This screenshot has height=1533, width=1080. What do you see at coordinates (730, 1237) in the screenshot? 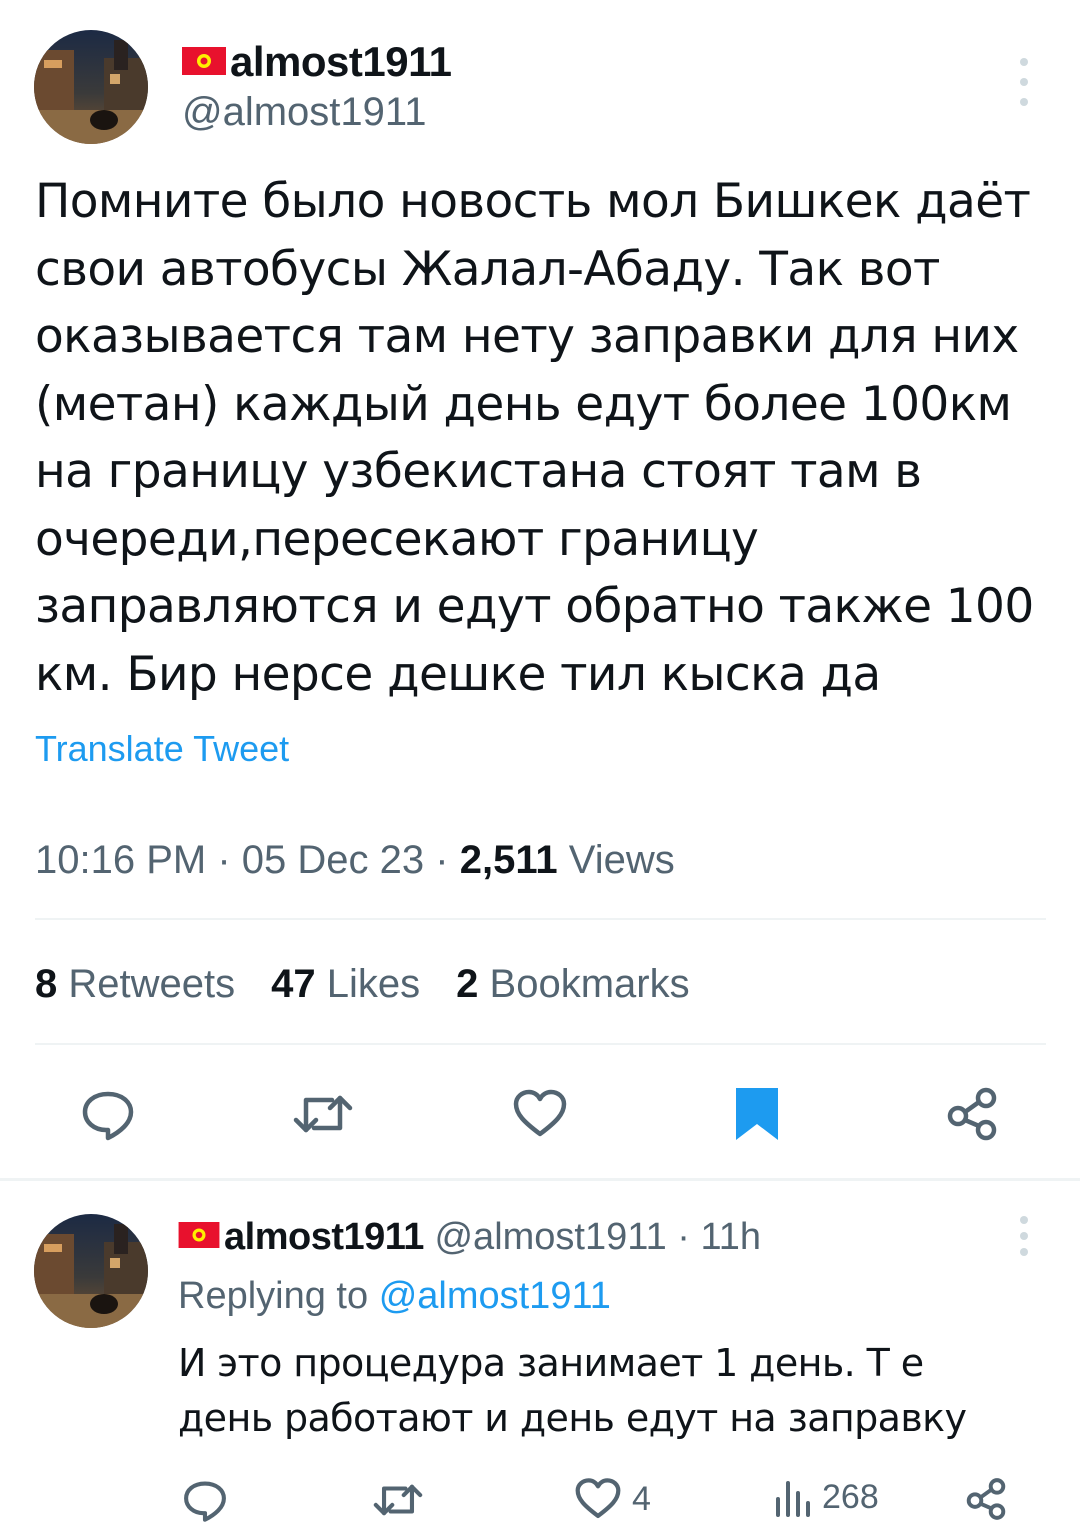
I see `reply-time: 11h` at bounding box center [730, 1237].